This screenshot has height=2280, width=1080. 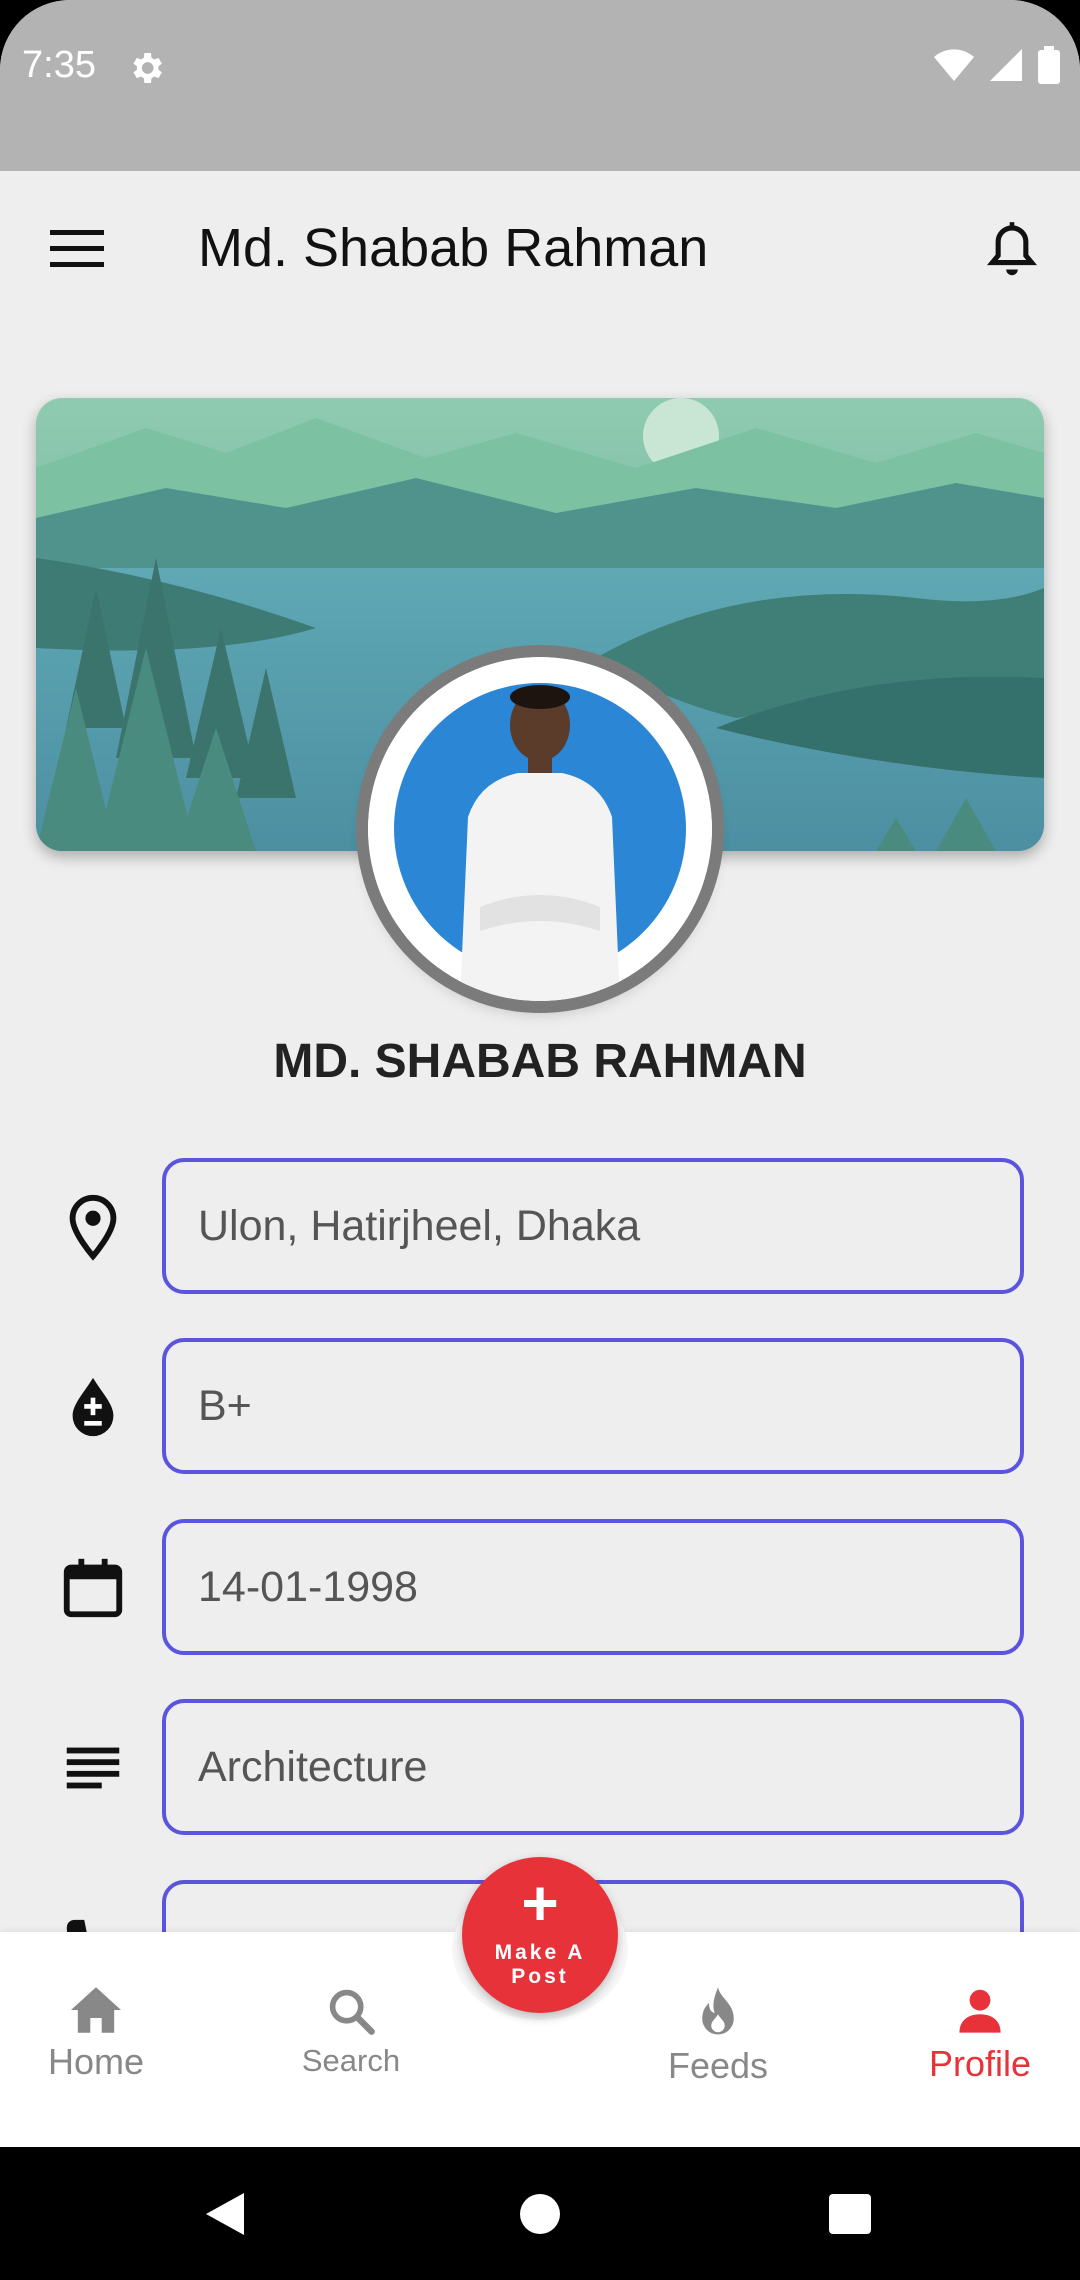 I want to click on app-bar: Md. Shabab Rahman, so click(x=540, y=250).